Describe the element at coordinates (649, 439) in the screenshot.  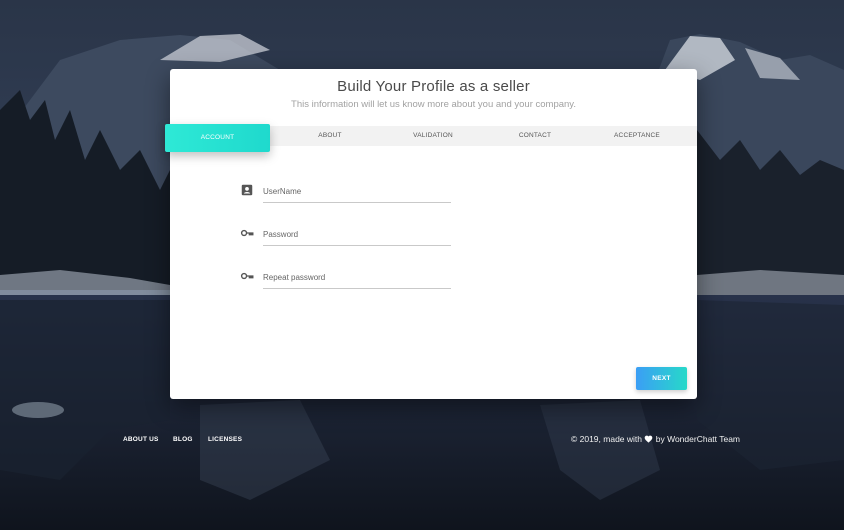
I see `heart-icon` at that location.